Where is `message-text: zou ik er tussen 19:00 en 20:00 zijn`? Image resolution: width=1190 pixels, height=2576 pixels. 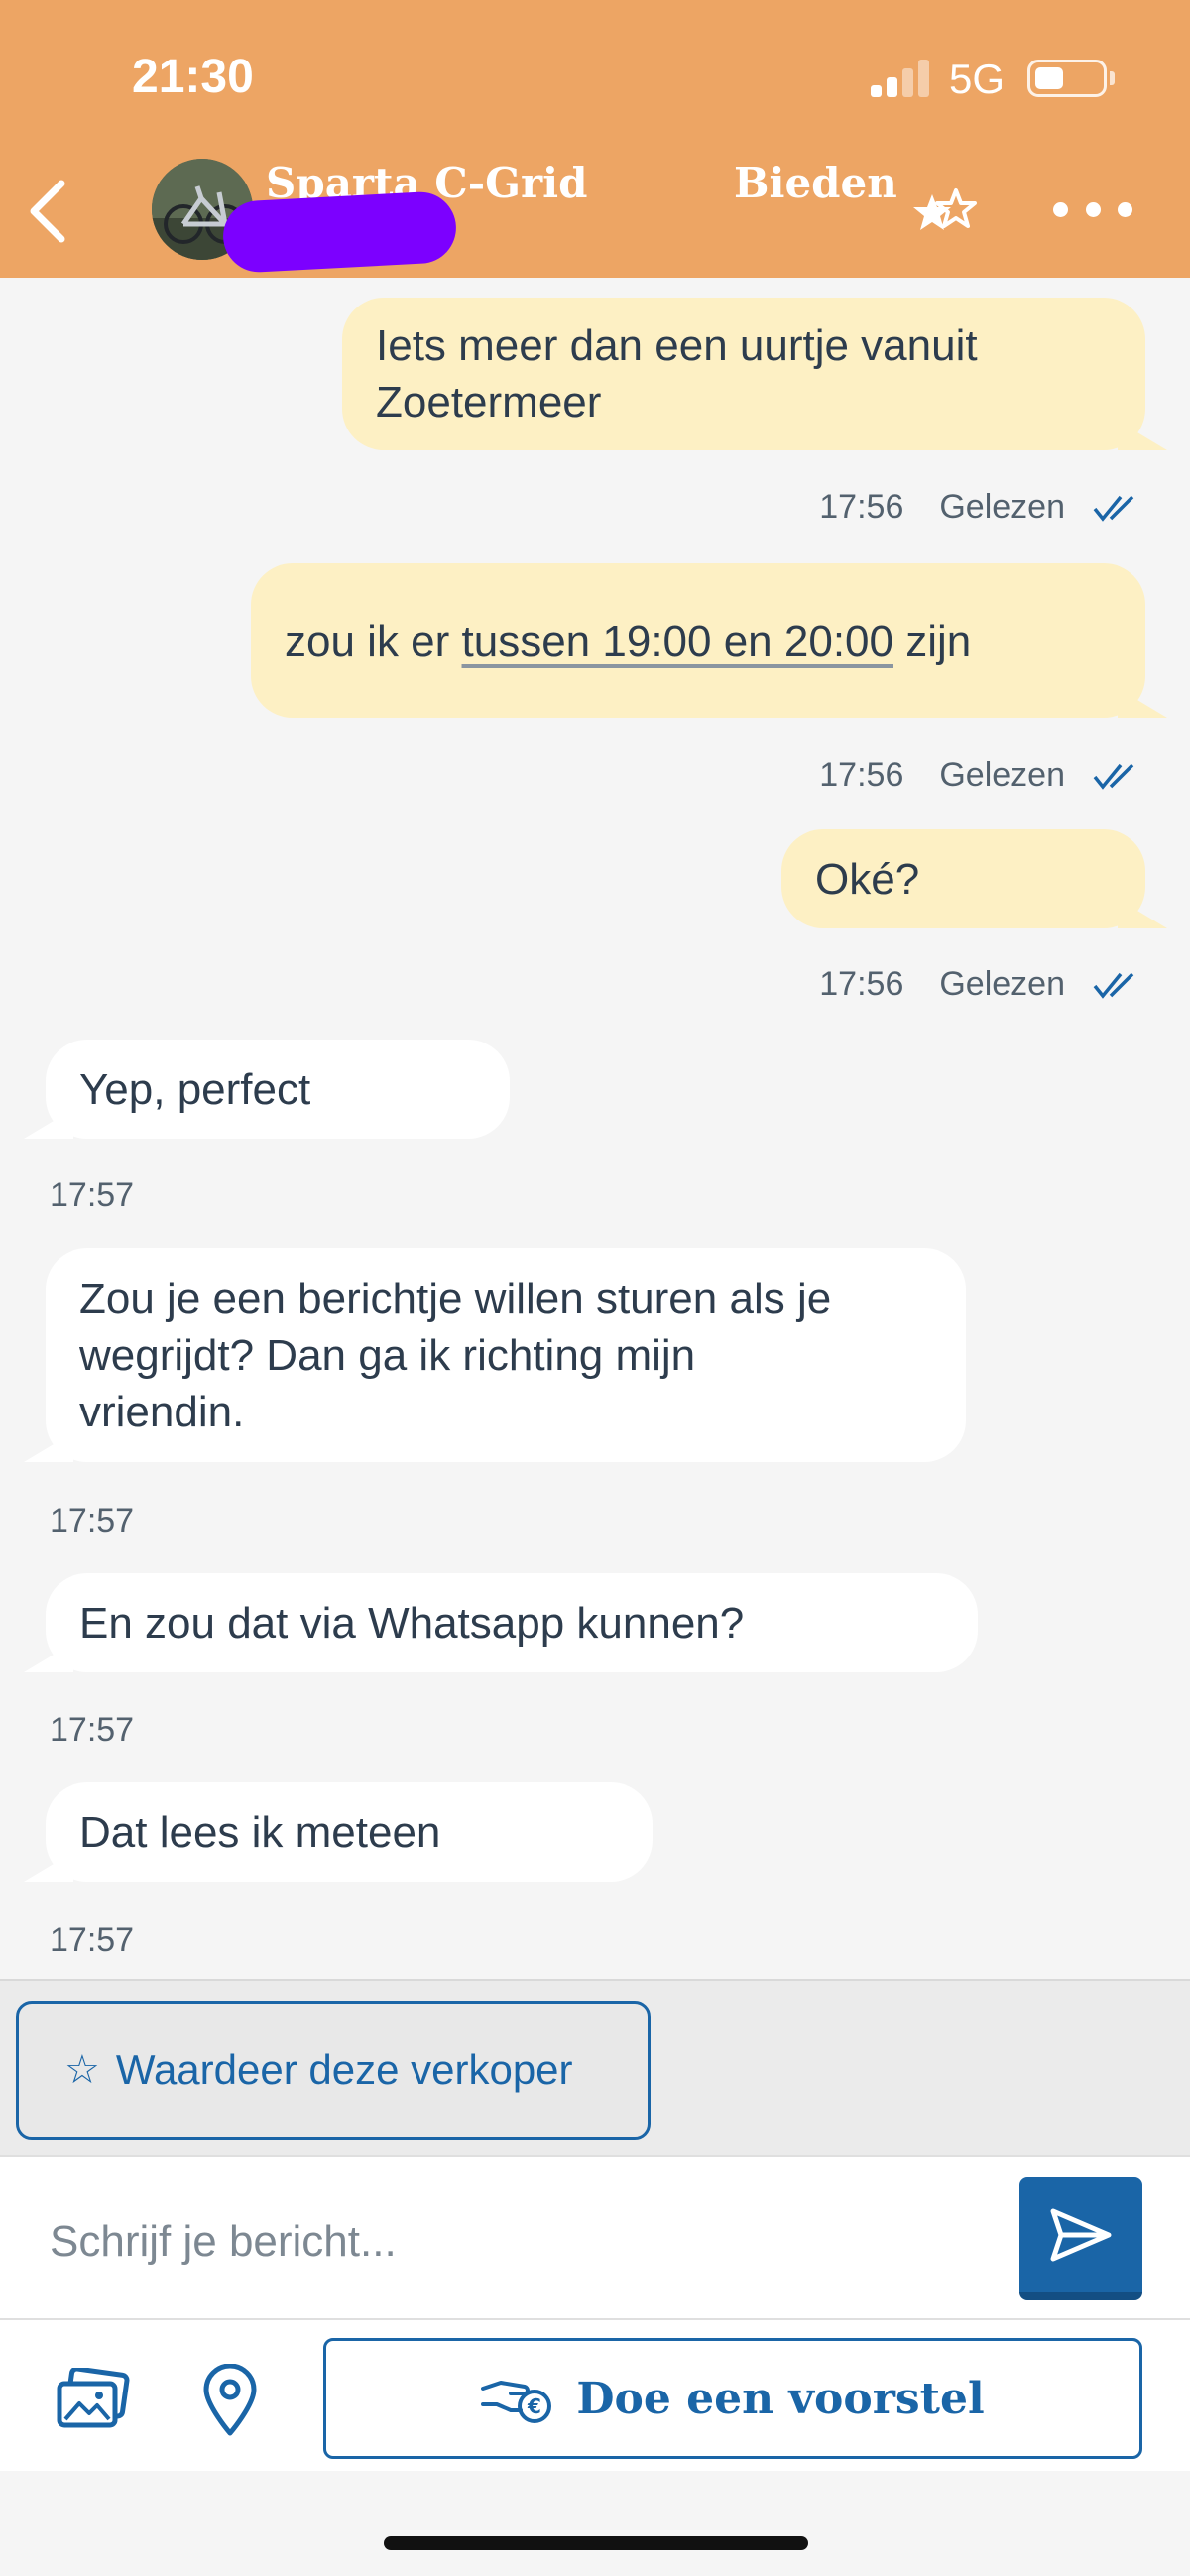
message-text: zou ik er tussen 19:00 en 20:00 zijn is located at coordinates (628, 641).